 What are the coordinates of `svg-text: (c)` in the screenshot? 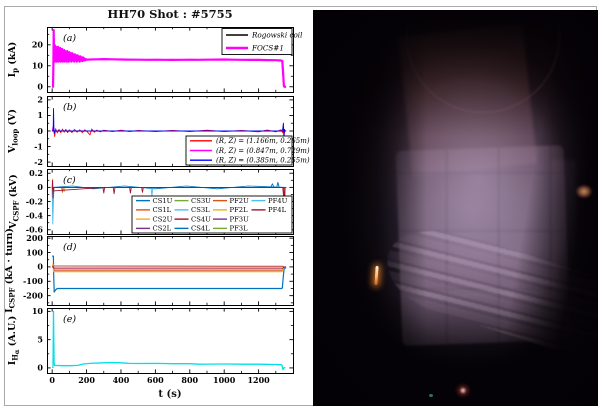 It's located at (69, 180).